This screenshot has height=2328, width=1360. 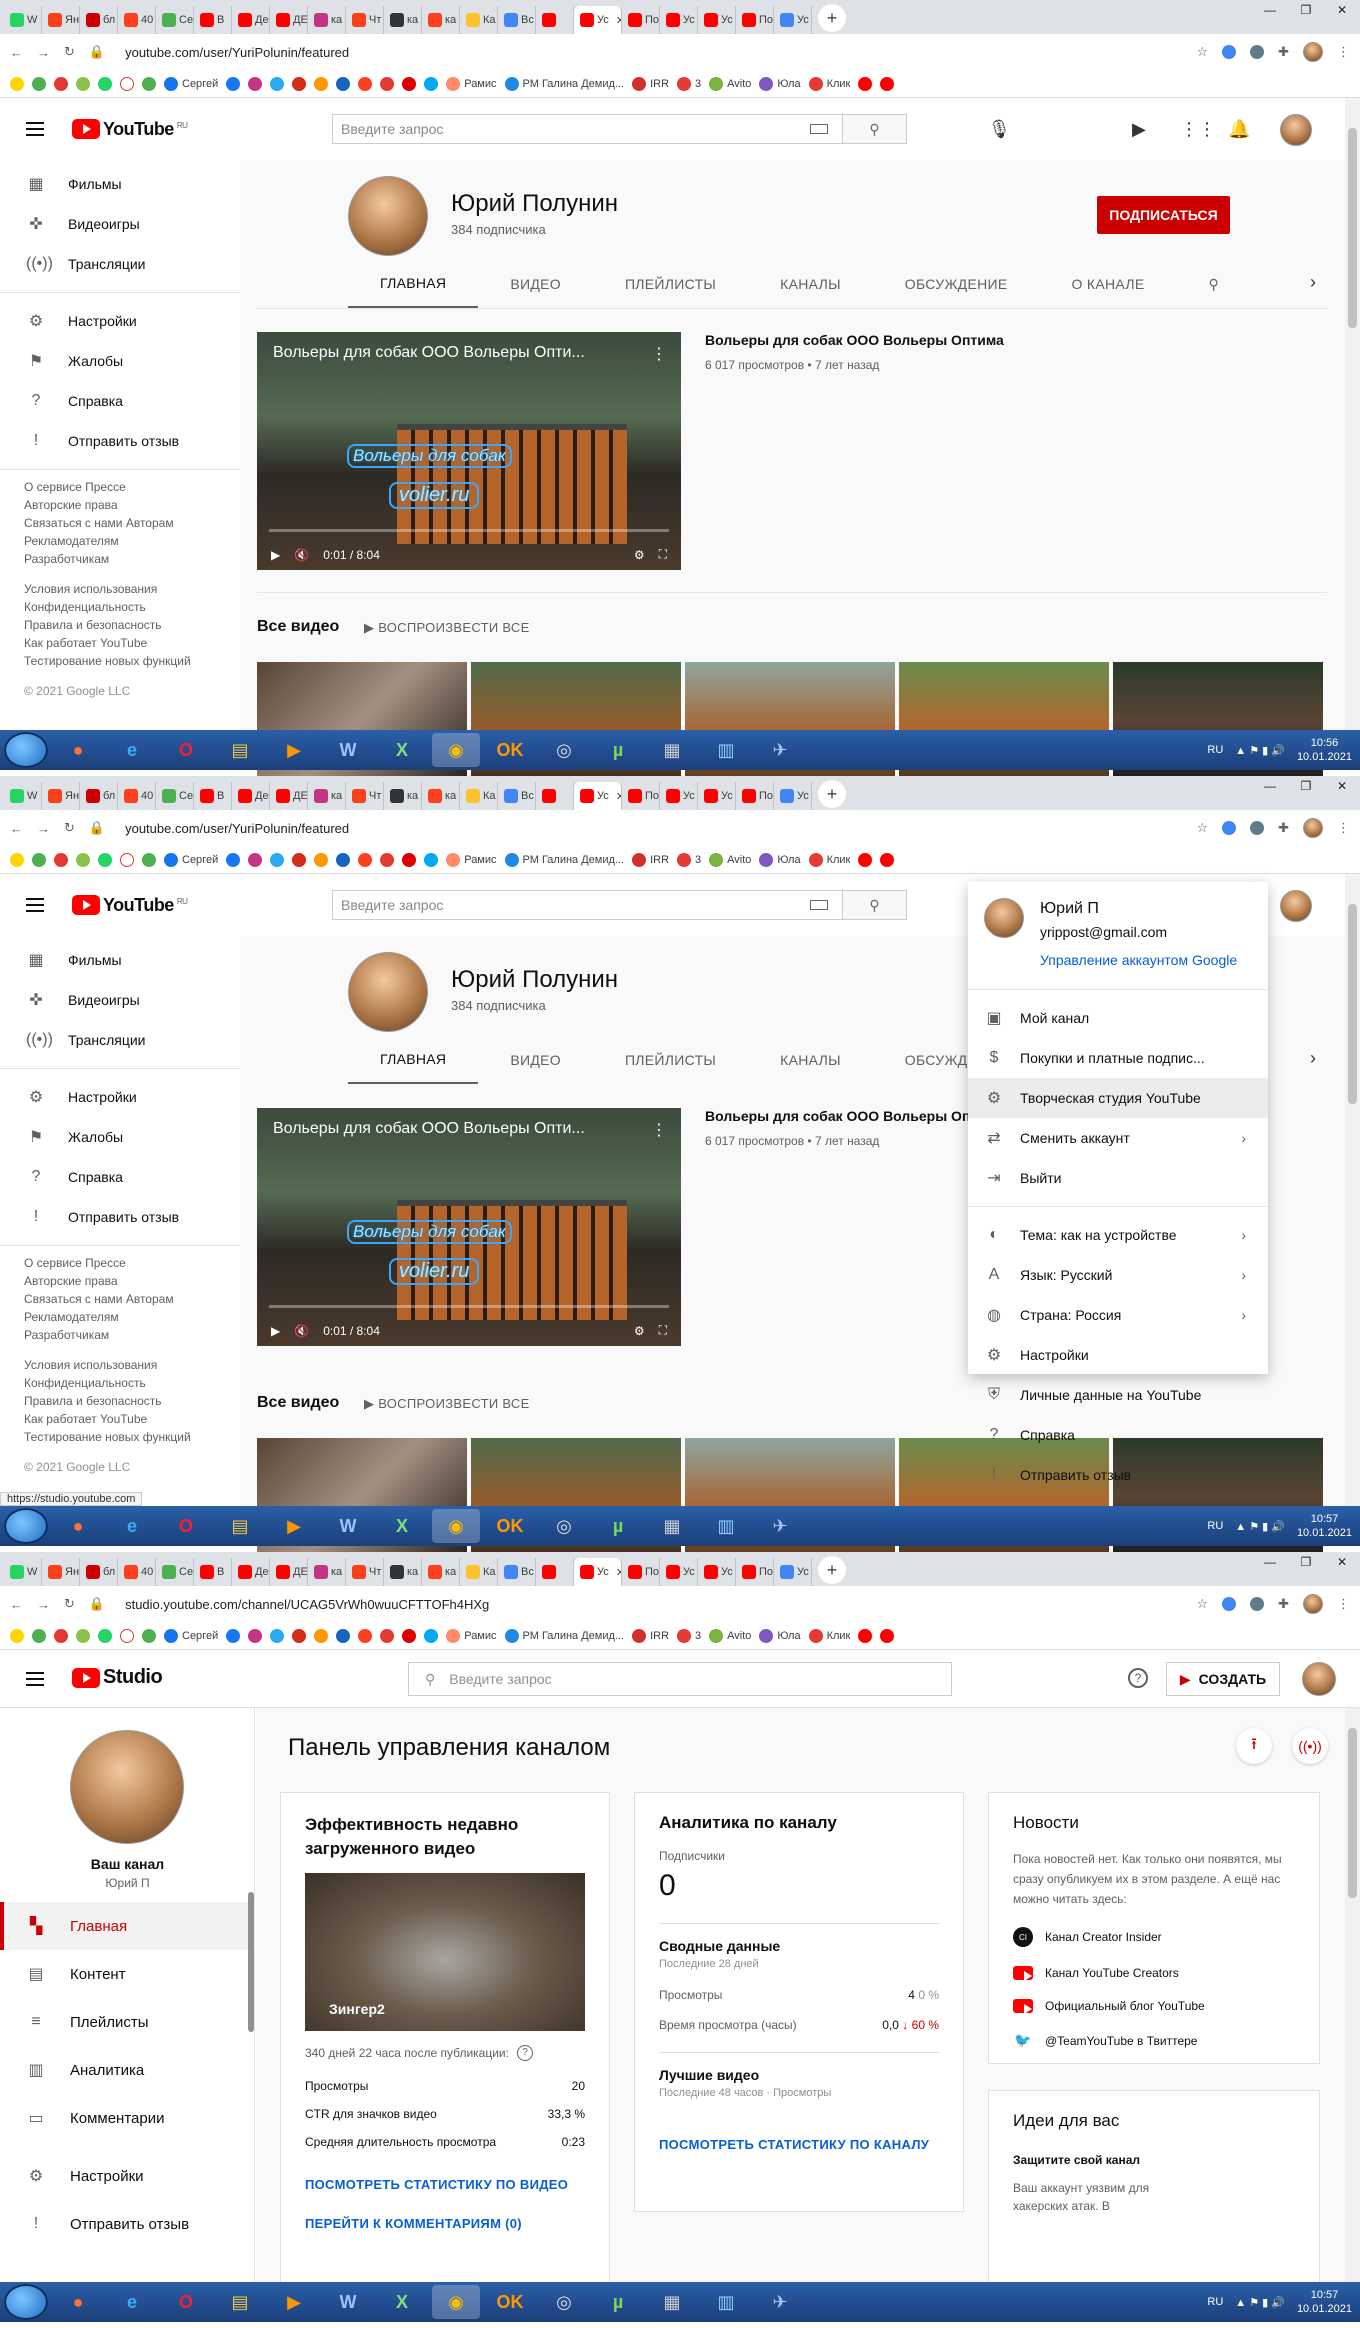 I want to click on nav-analytics: ▥ Аналитика, so click(x=127, y=2070).